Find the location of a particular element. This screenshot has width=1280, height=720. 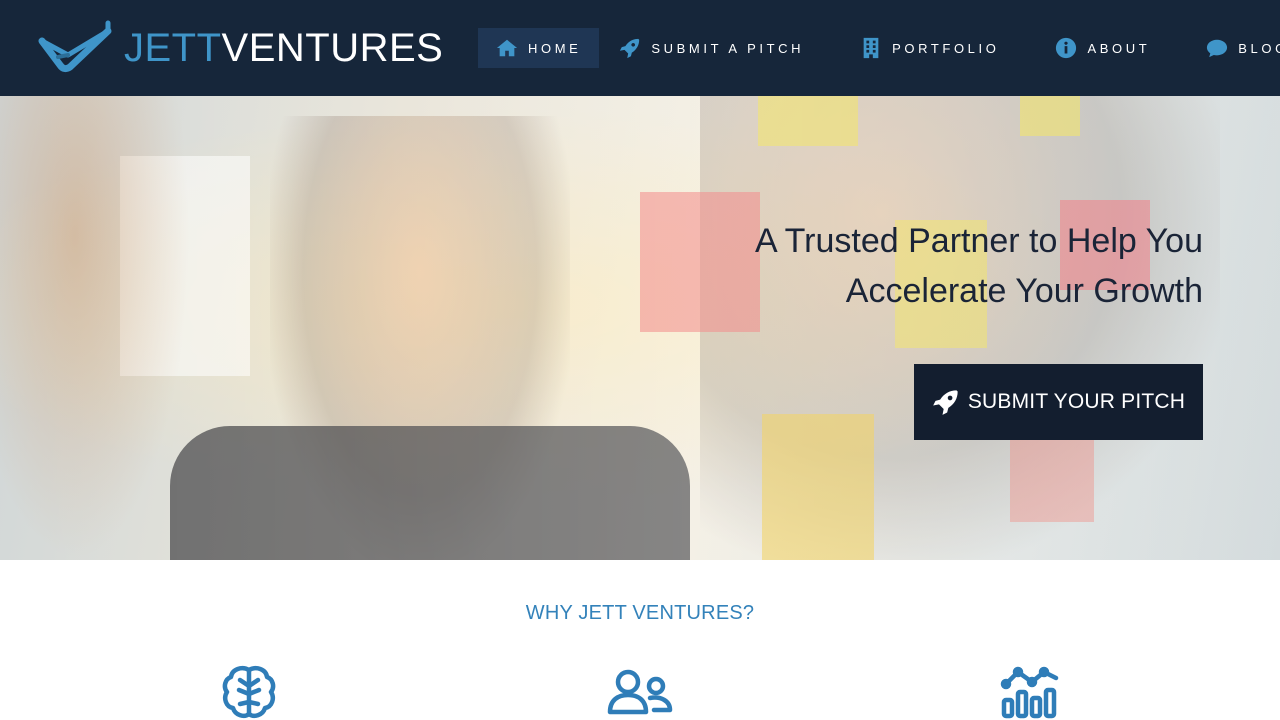

hero-title-line-1: A Trusted Partner to Help You is located at coordinates (979, 241).